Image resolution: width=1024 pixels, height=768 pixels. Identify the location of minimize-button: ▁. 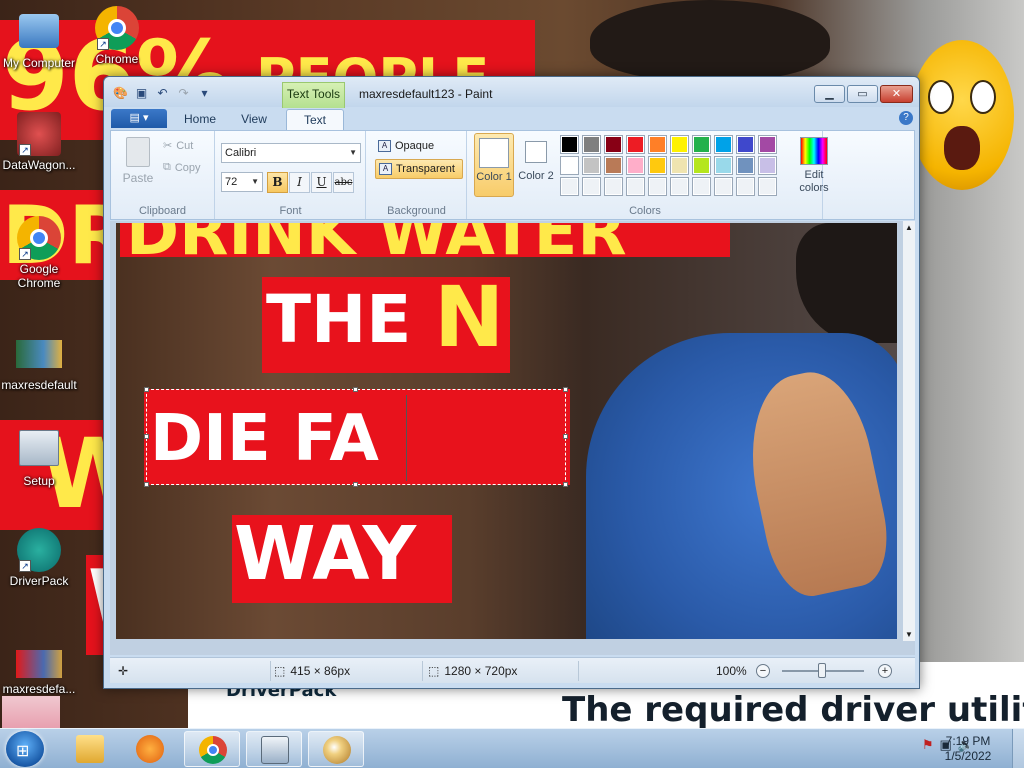
(829, 94).